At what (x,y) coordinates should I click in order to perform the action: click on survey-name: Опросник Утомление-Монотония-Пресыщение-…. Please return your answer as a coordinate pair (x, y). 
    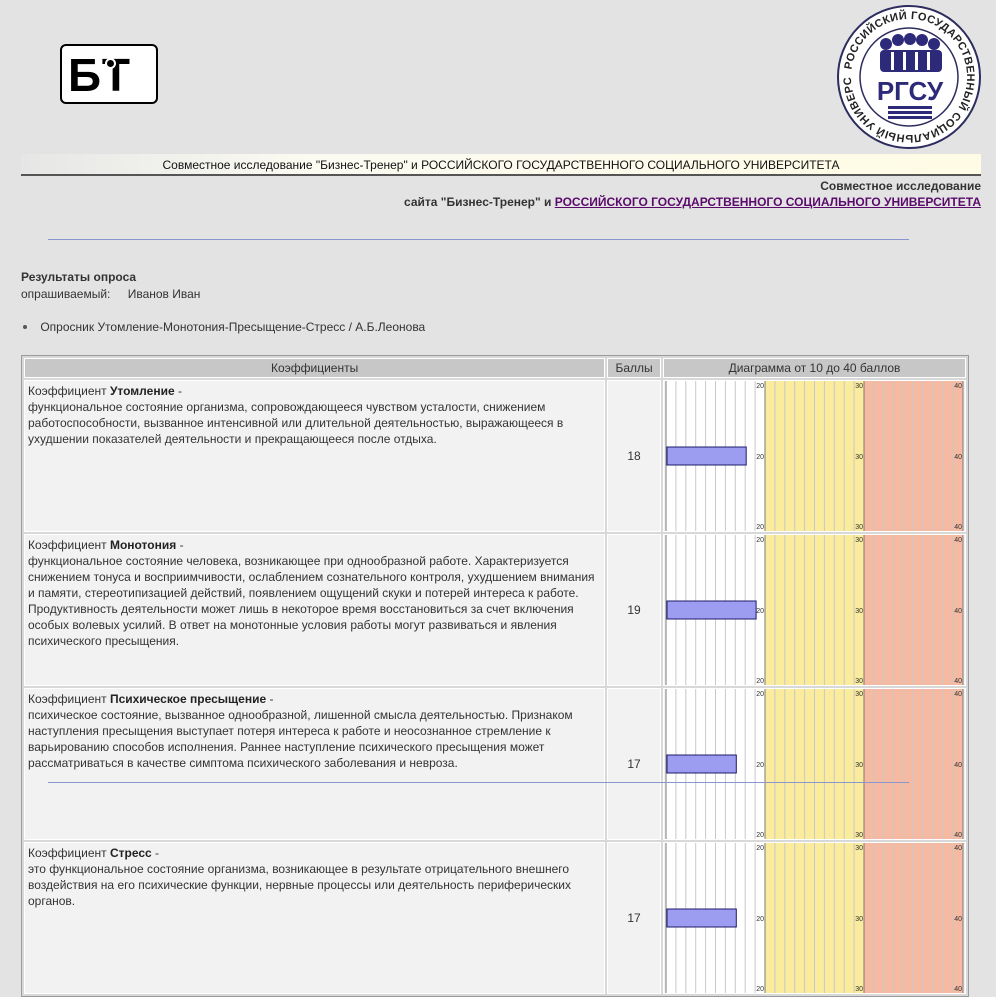
    Looking at the image, I should click on (233, 327).